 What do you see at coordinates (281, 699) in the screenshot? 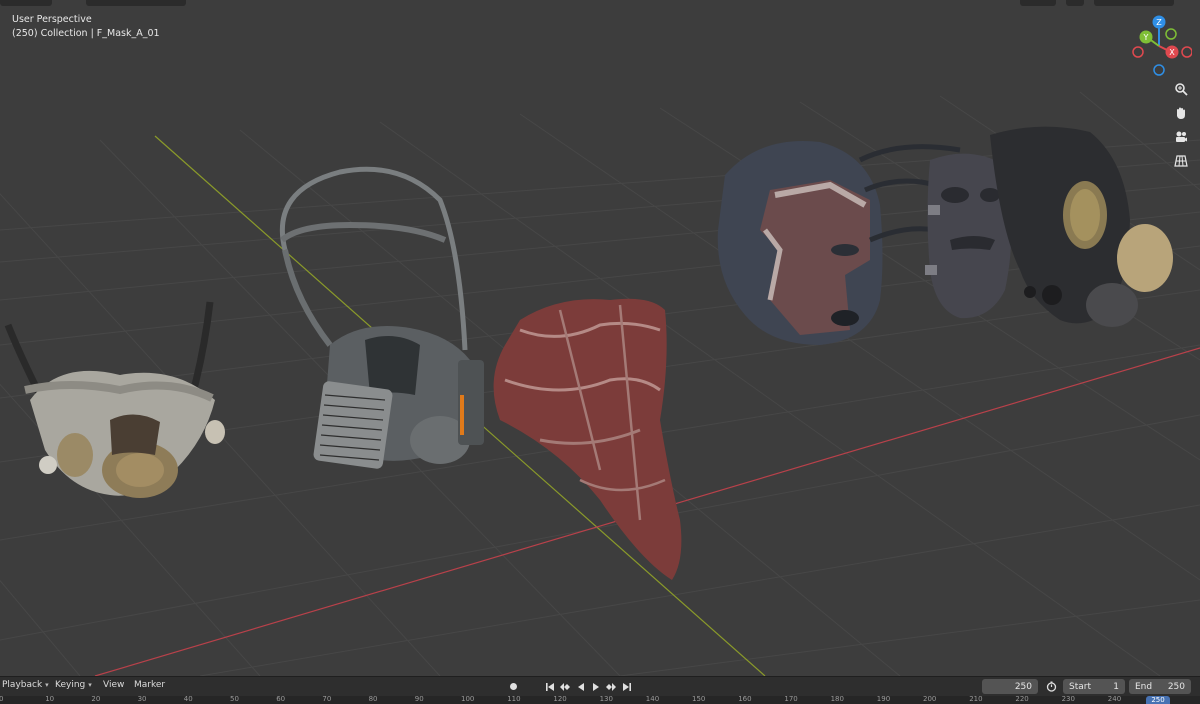
I see `ruler-tick-label: 60` at bounding box center [281, 699].